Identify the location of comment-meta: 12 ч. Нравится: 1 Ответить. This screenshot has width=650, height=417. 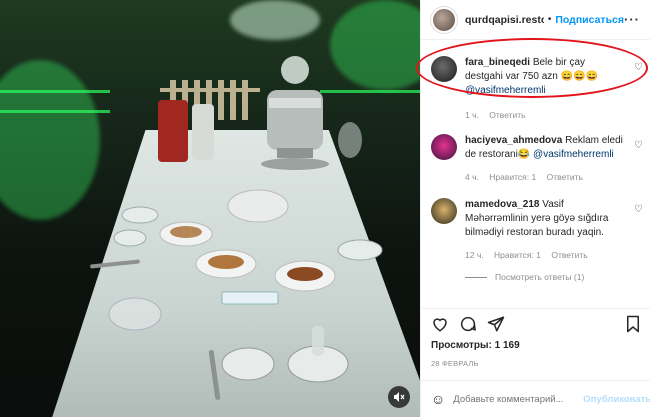
(530, 255).